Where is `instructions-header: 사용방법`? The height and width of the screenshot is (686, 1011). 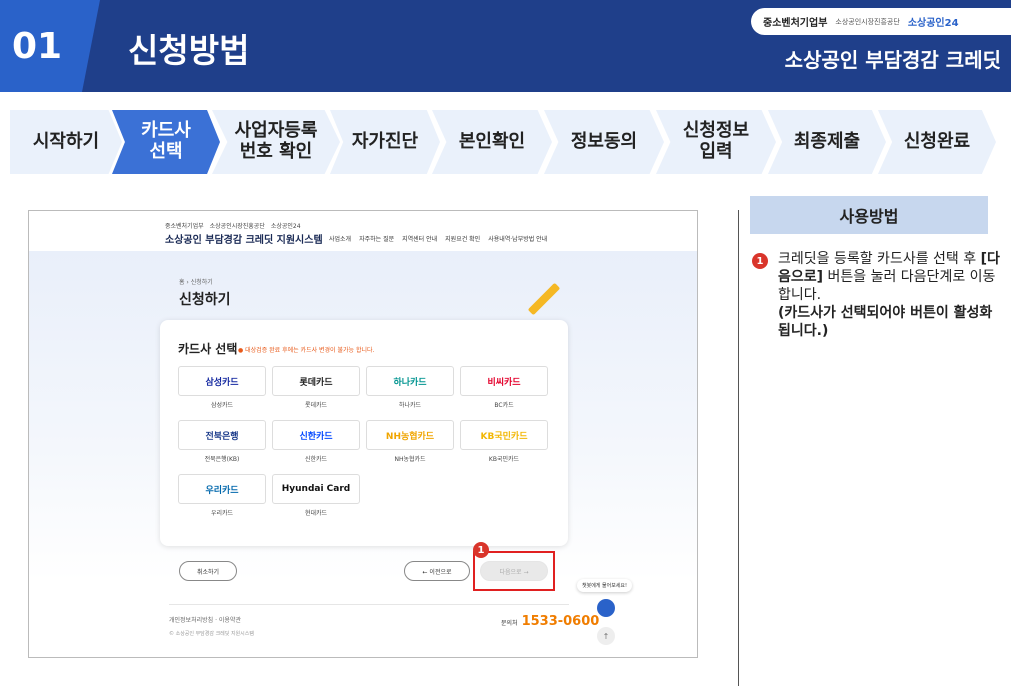
instructions-header: 사용방법 is located at coordinates (869, 215).